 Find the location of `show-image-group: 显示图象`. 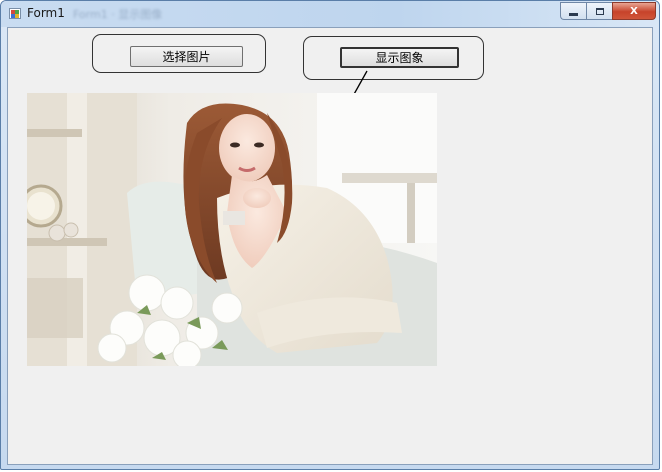

show-image-group: 显示图象 is located at coordinates (393, 58).